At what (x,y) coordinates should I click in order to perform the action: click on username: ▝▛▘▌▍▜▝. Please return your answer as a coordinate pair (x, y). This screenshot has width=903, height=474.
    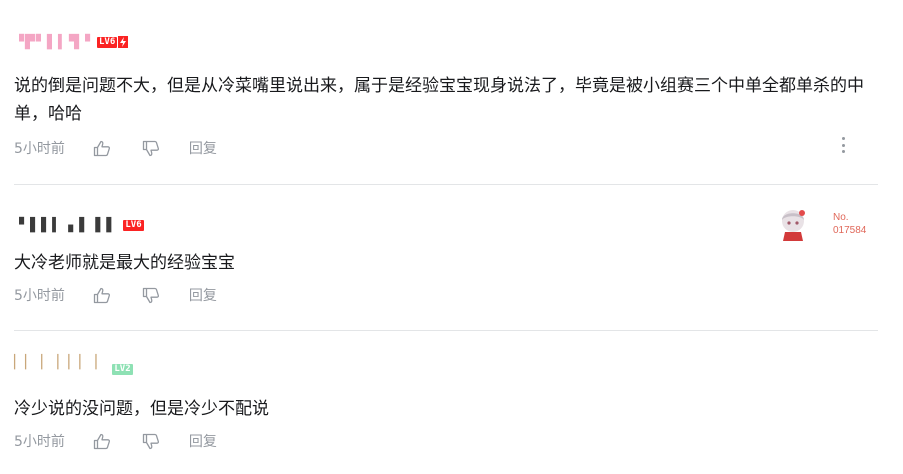
    Looking at the image, I should click on (52, 42).